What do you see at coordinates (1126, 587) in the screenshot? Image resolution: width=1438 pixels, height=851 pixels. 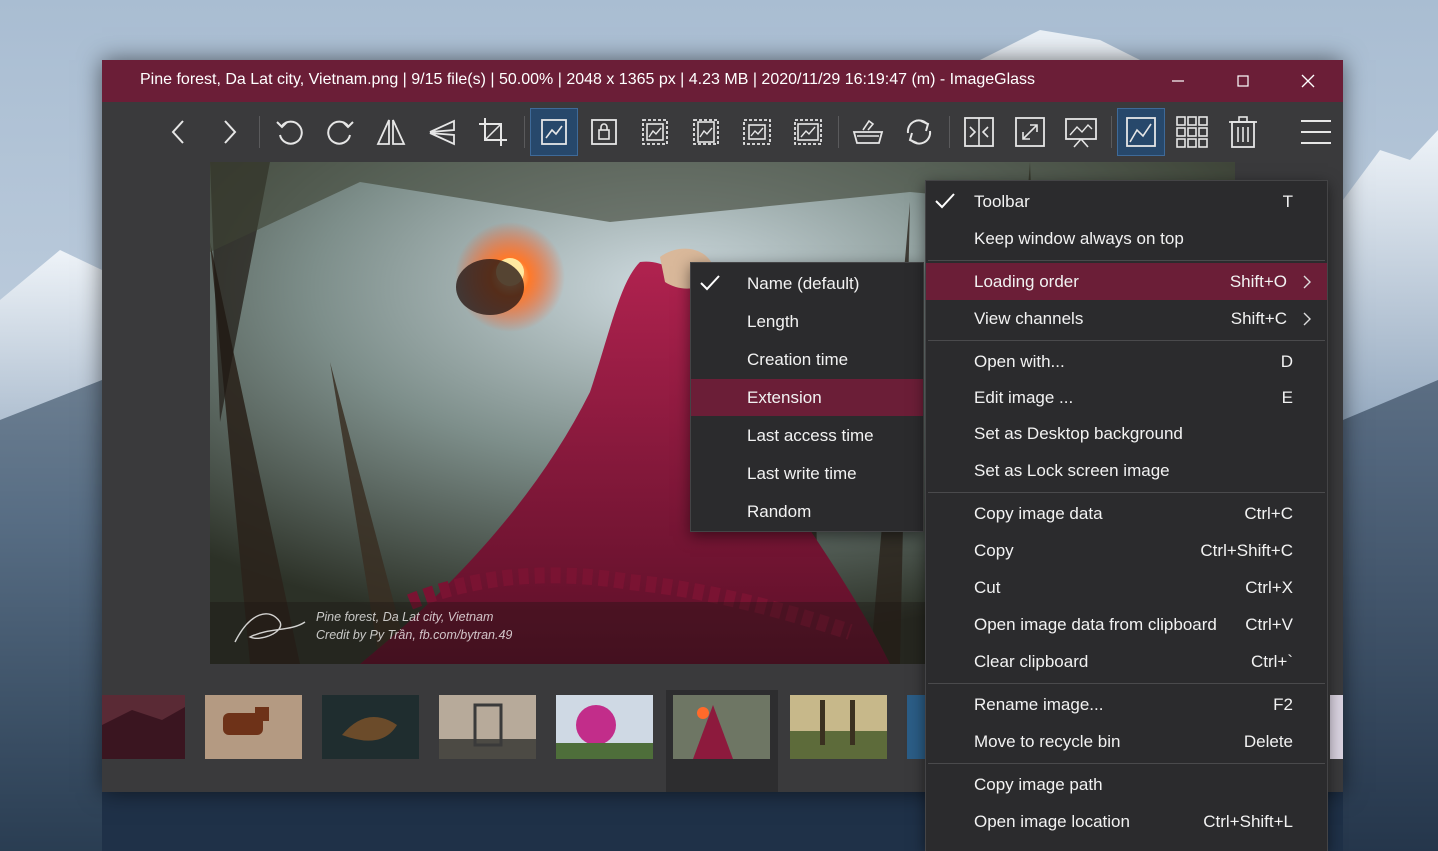 I see `menu-item-cut: Cut Ctrl+X` at bounding box center [1126, 587].